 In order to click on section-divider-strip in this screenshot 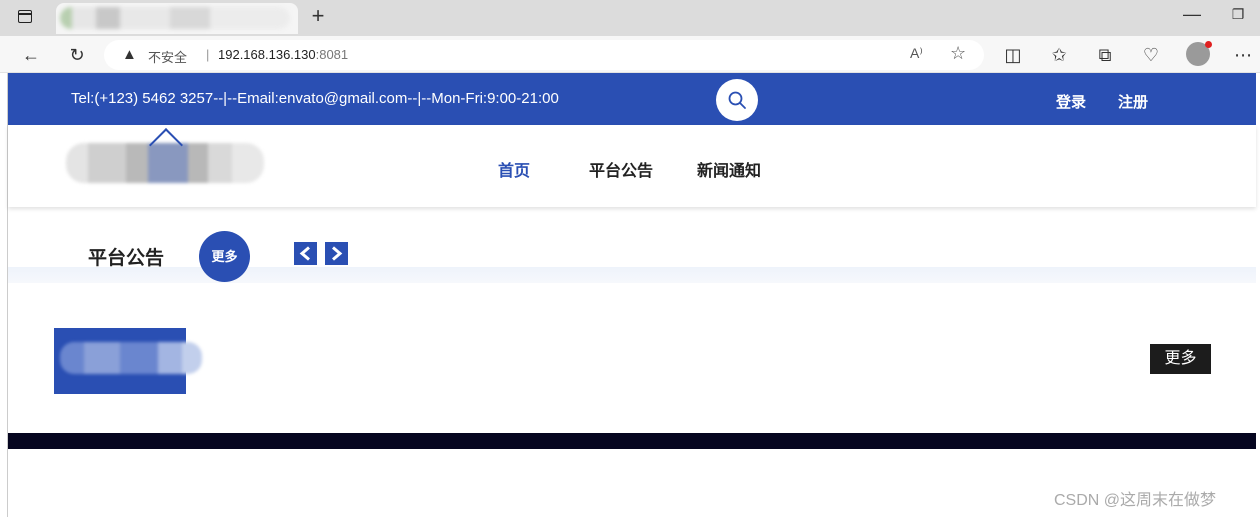, I will do `click(632, 275)`.